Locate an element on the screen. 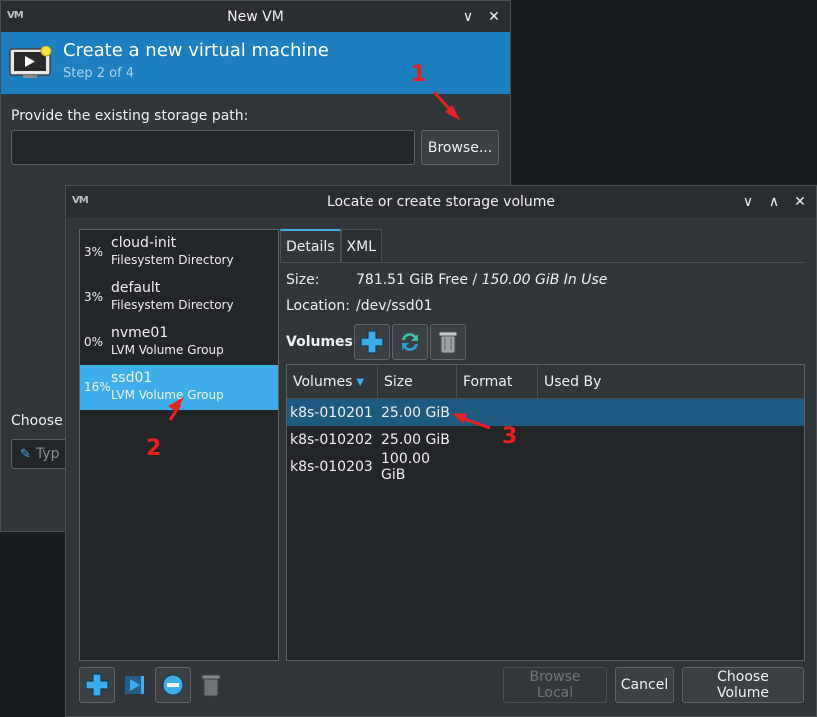 The image size is (817, 717). pool-action-buttons is located at coordinates (154, 685).